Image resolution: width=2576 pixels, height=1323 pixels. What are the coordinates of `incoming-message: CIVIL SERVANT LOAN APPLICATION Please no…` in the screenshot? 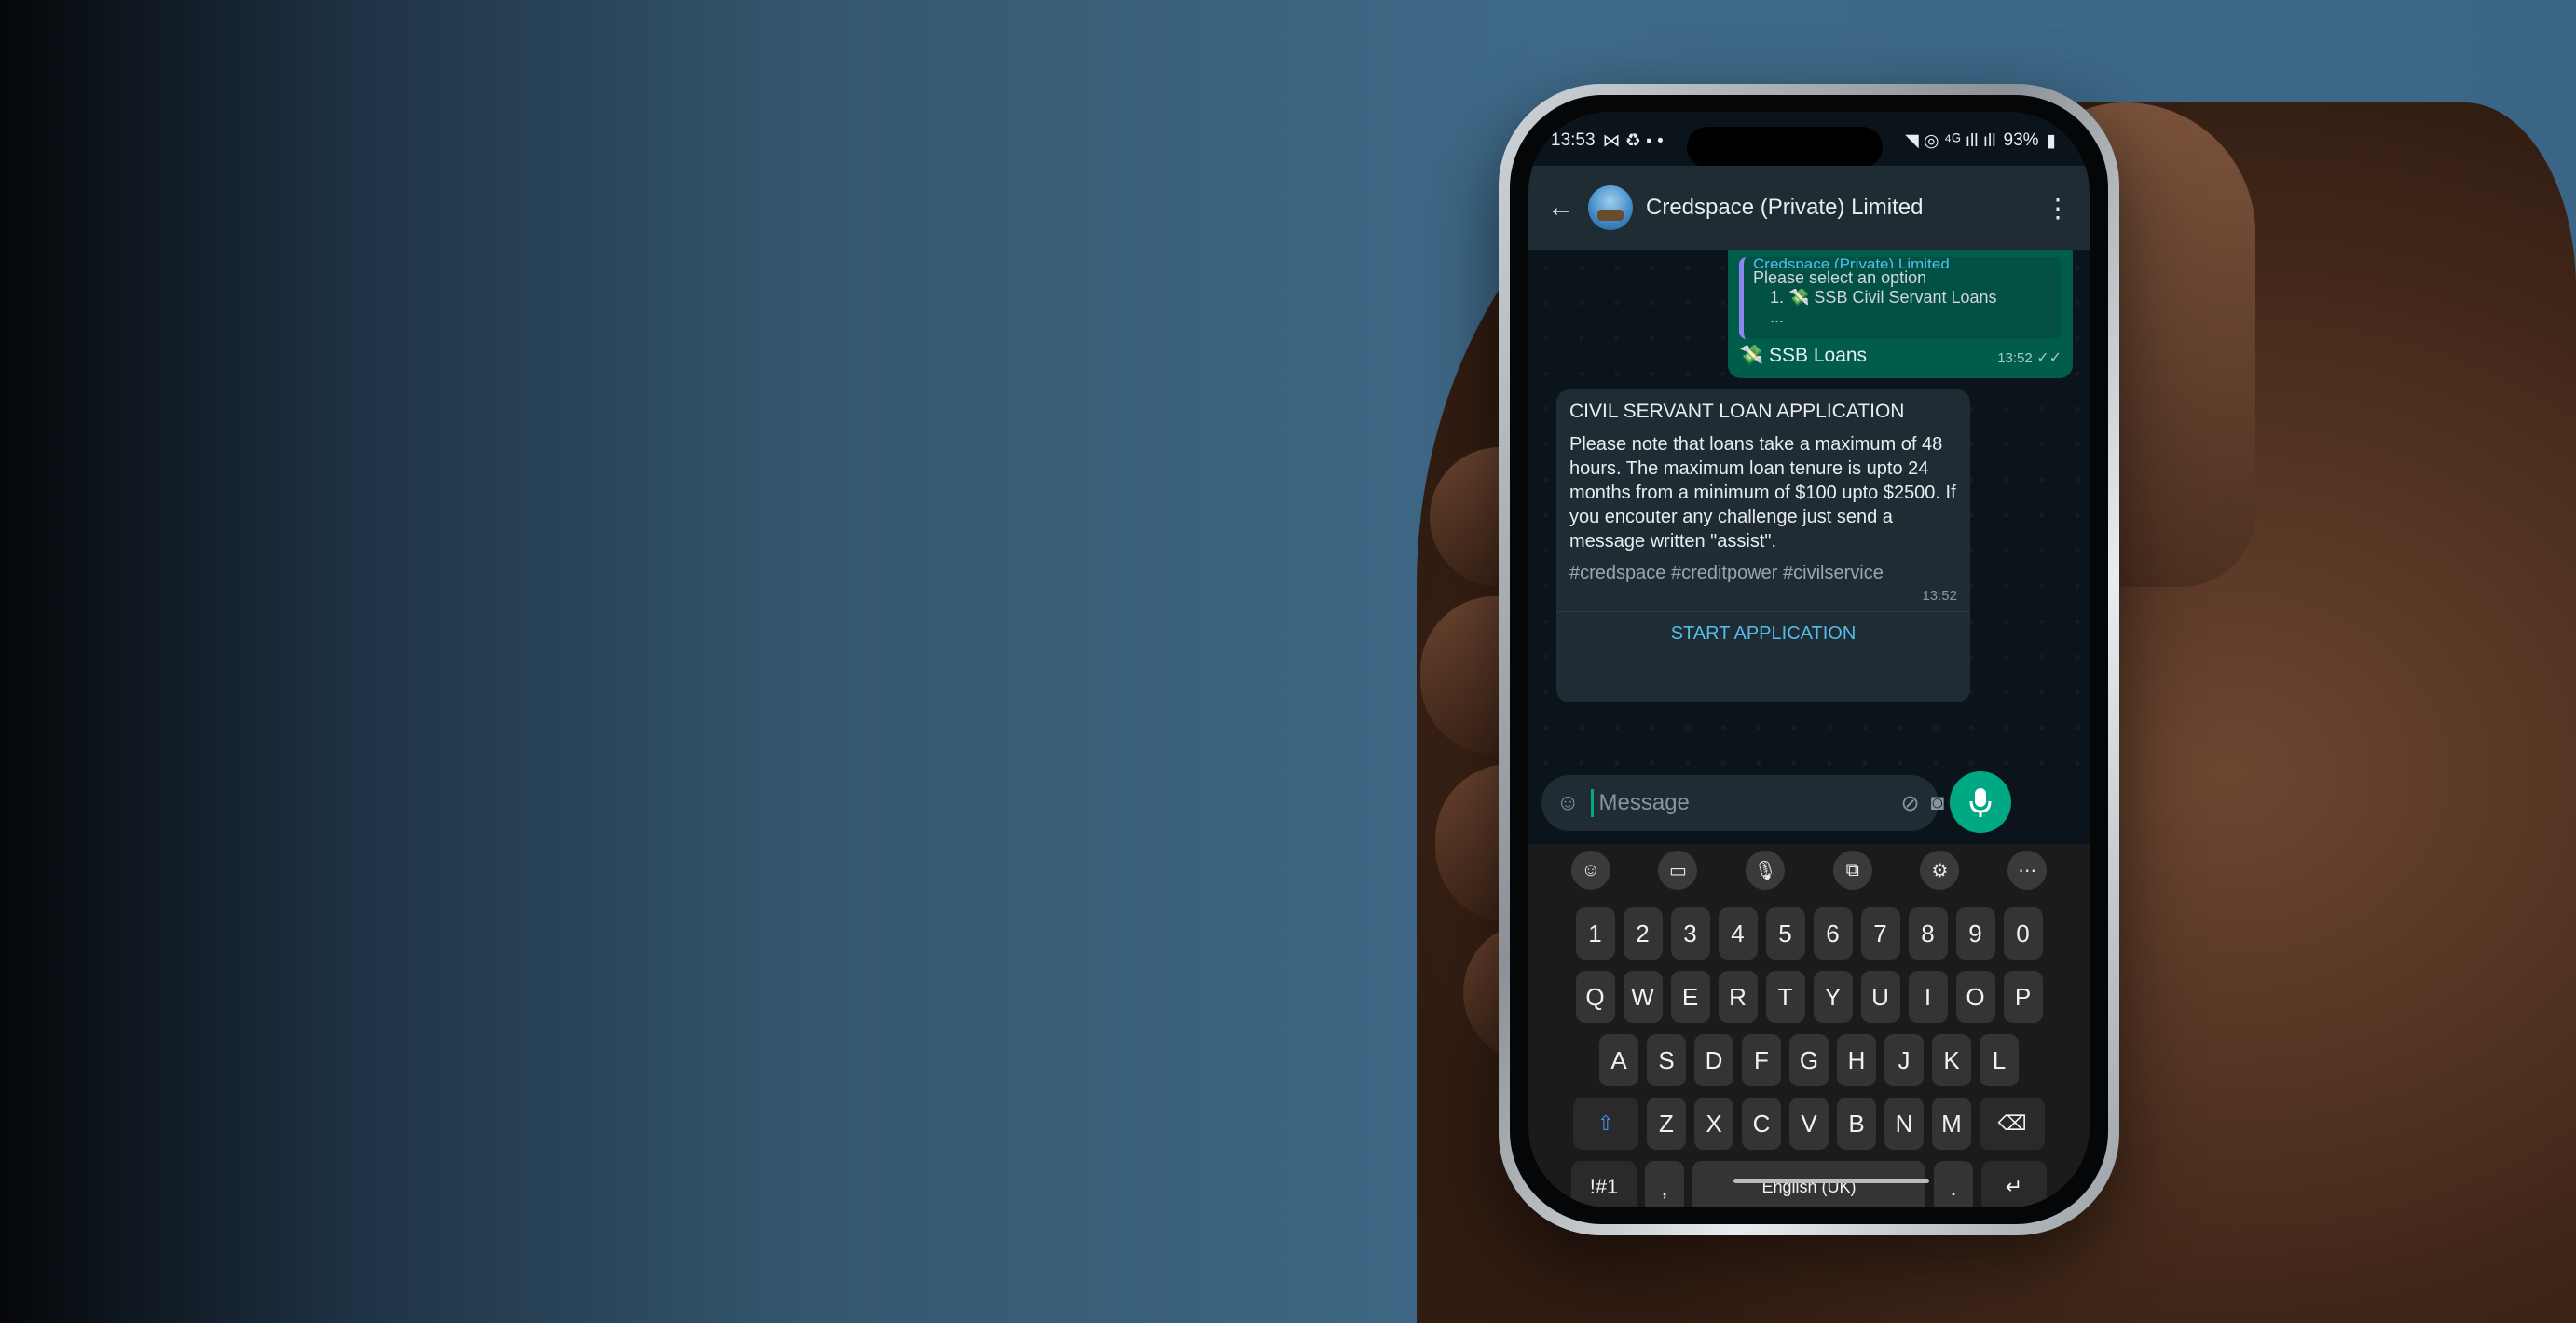 It's located at (1763, 545).